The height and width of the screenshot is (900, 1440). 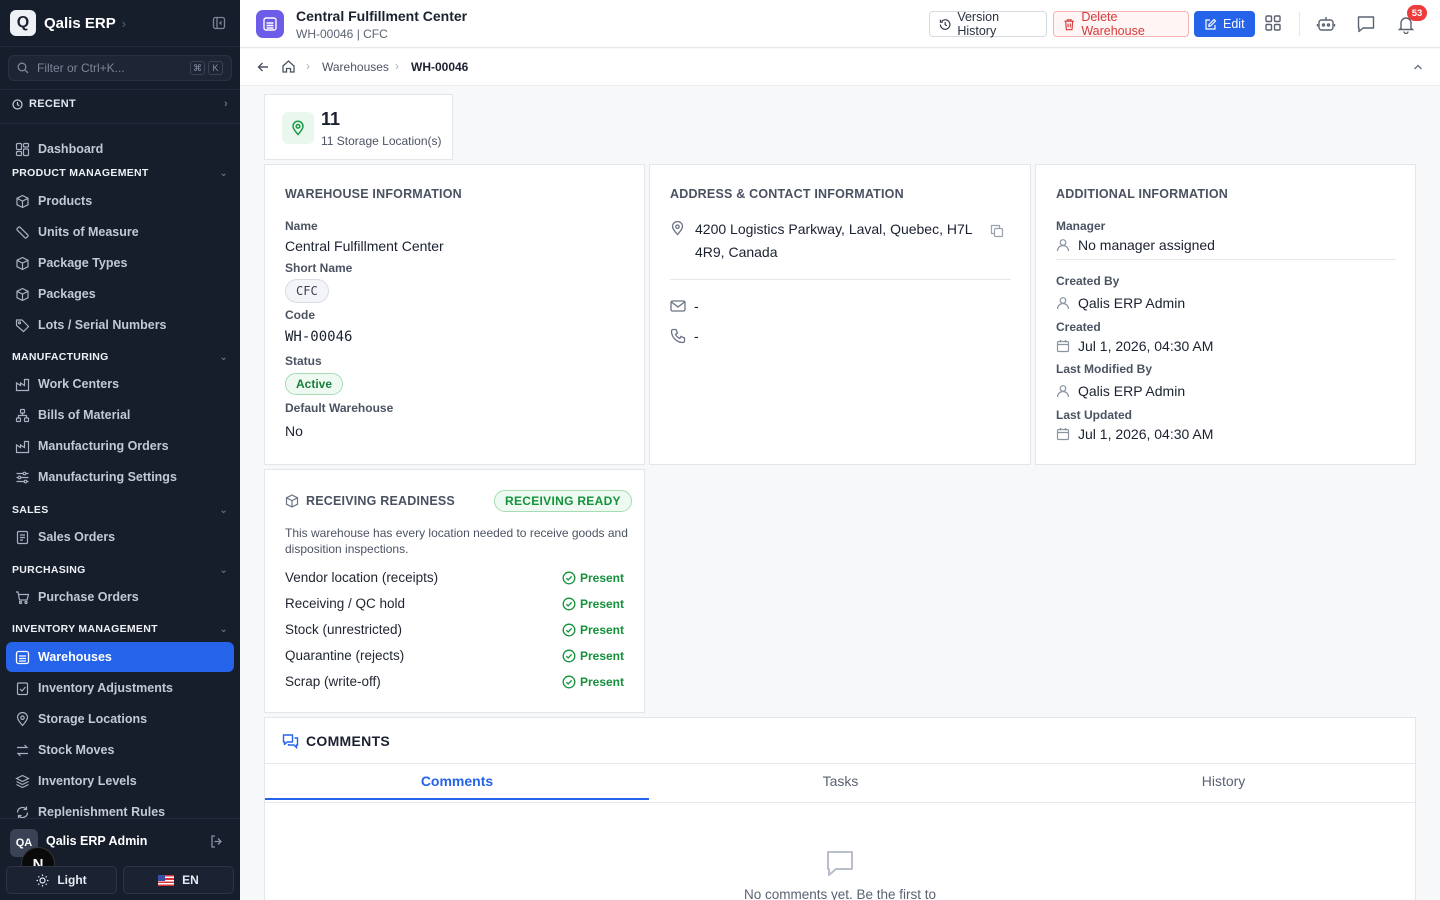 I want to click on status-present: Present, so click(x=593, y=630).